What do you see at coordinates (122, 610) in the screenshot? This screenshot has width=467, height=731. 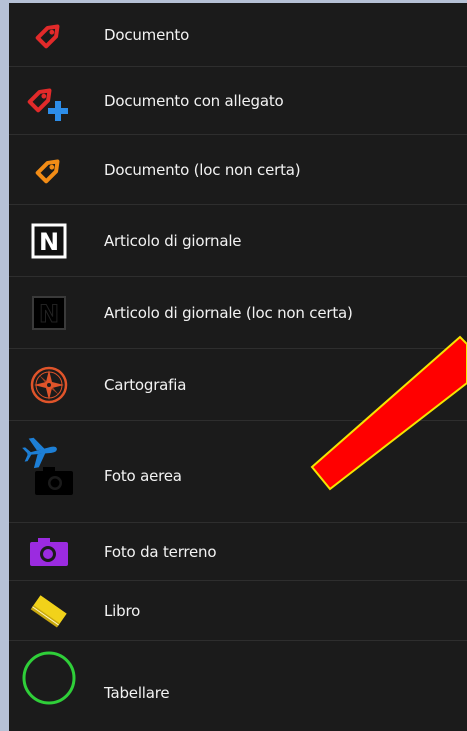 I see `legend-item-label: Libro` at bounding box center [122, 610].